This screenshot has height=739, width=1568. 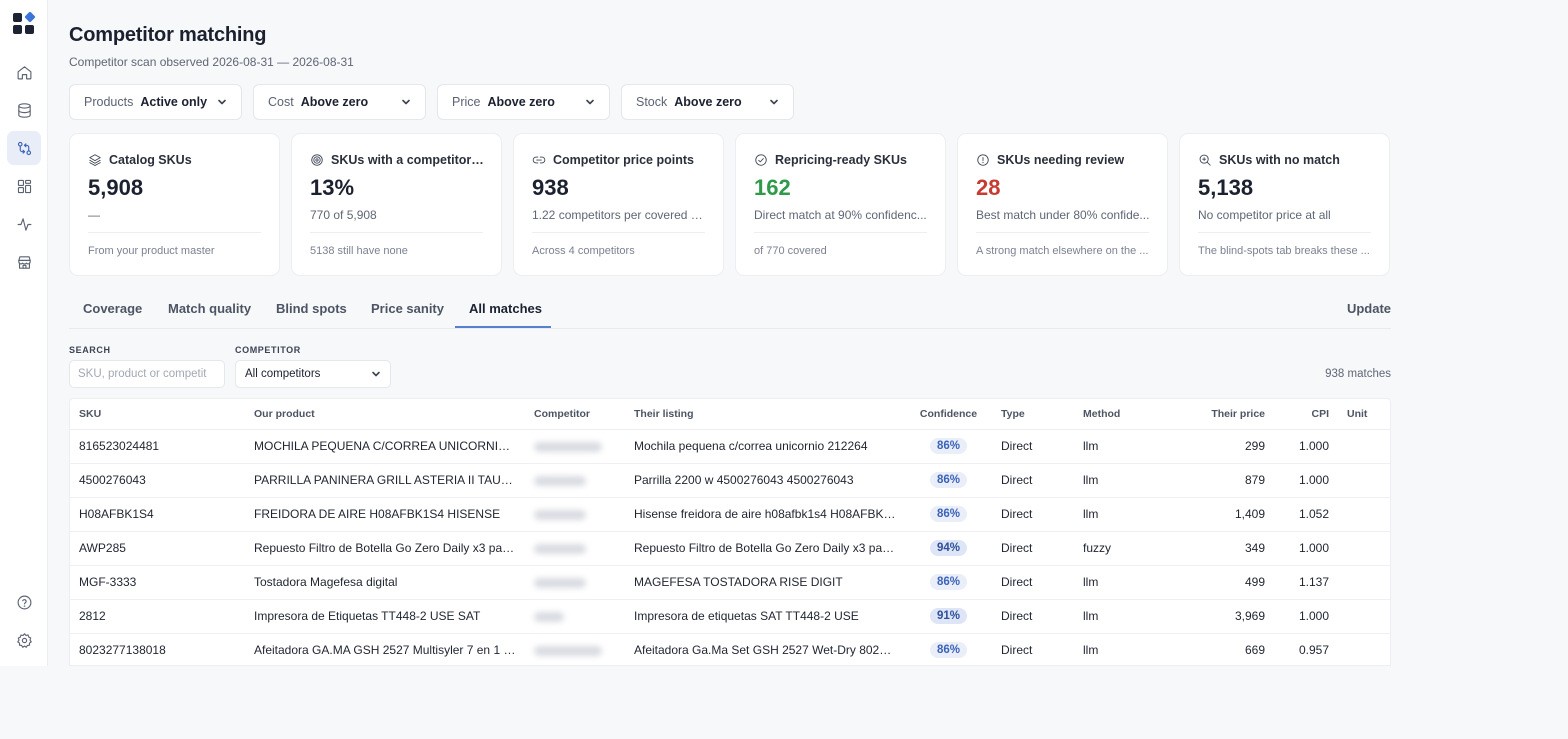 What do you see at coordinates (157, 446) in the screenshot?
I see `cell-sku: 816523024481` at bounding box center [157, 446].